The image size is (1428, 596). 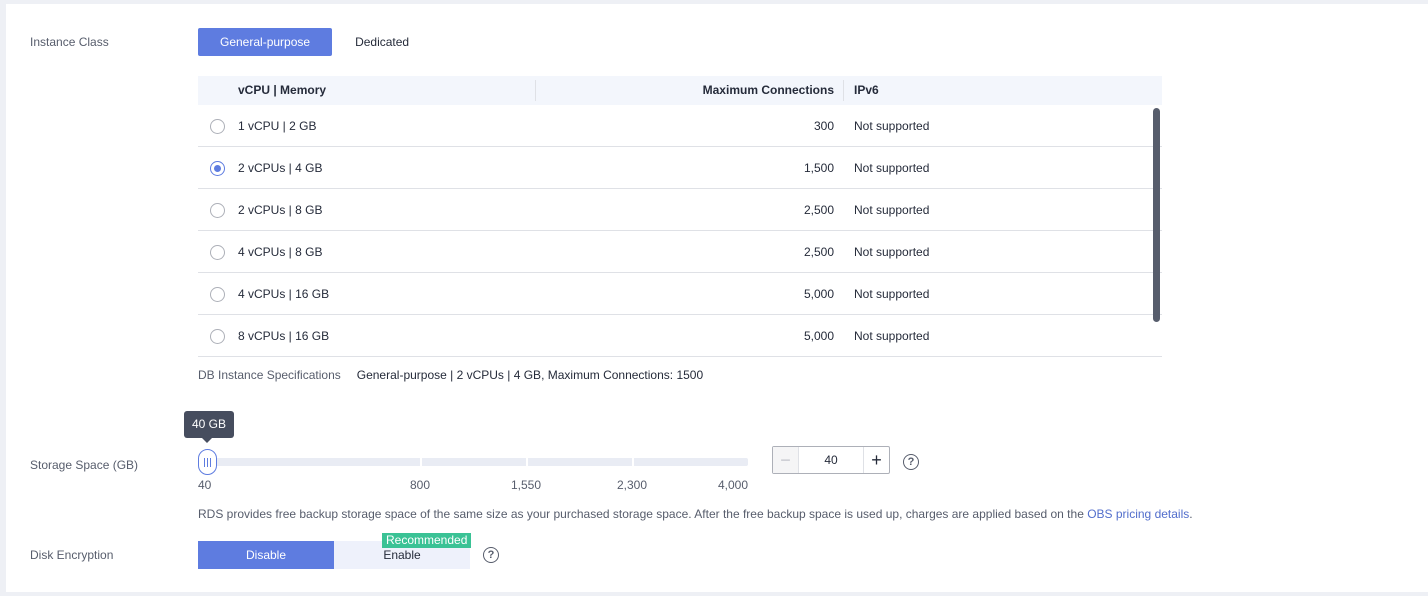 What do you see at coordinates (277, 126) in the screenshot?
I see `row-spec: 1 vCPU | 2 GB` at bounding box center [277, 126].